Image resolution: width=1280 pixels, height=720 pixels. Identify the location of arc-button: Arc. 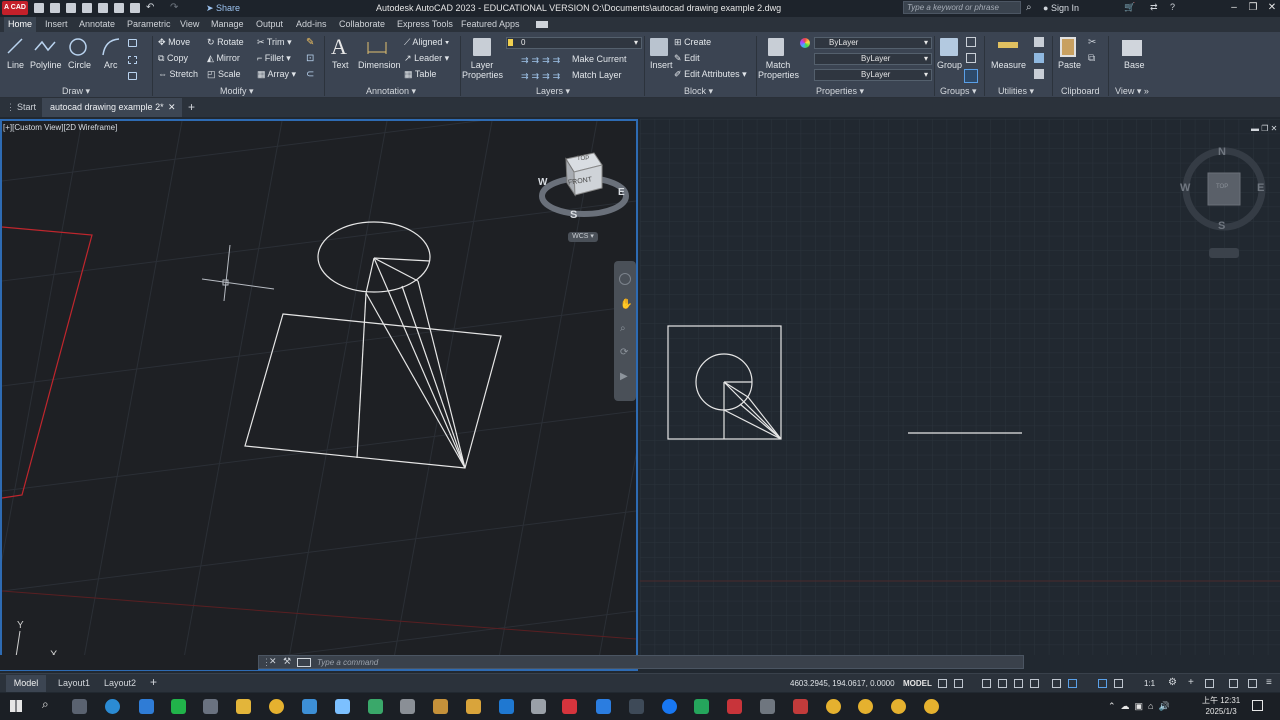
(111, 65).